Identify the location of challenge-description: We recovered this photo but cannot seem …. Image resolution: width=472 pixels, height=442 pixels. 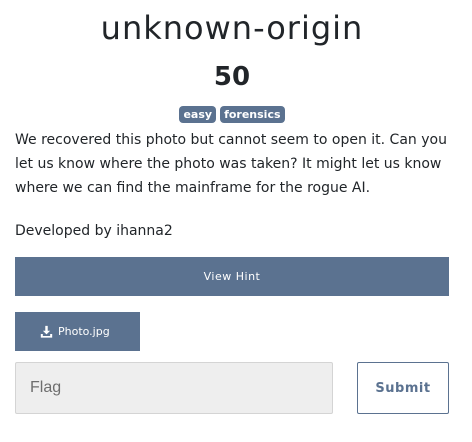
(231, 164).